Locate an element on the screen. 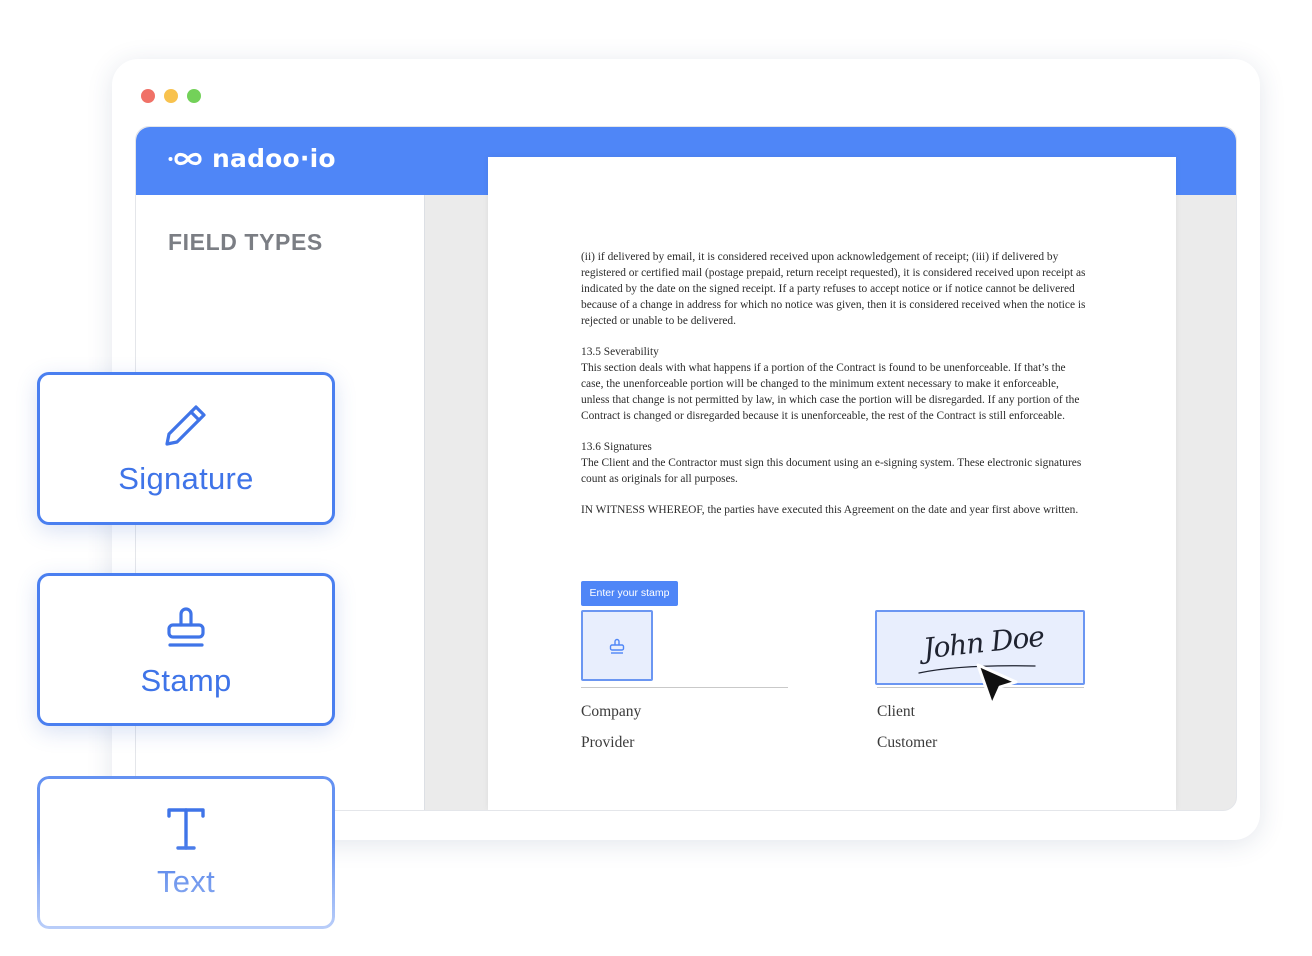  field-type-label: Text is located at coordinates (186, 881).